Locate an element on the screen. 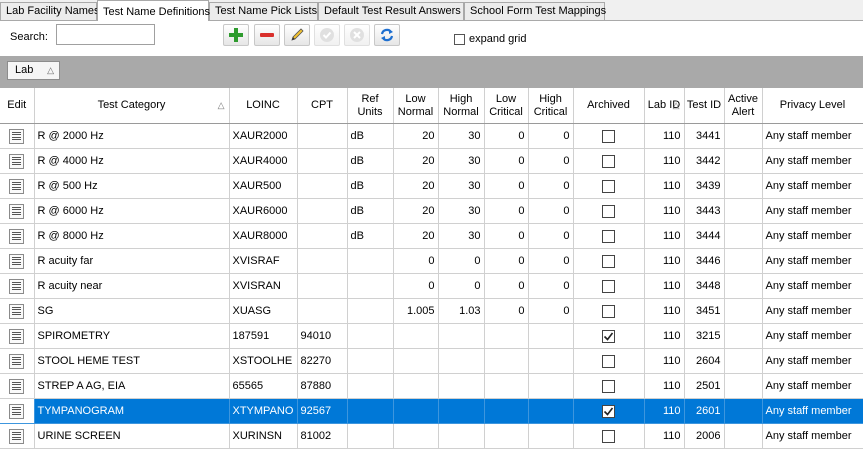 Image resolution: width=863 pixels, height=449 pixels. col-header-high-normal: High Normal is located at coordinates (461, 106).